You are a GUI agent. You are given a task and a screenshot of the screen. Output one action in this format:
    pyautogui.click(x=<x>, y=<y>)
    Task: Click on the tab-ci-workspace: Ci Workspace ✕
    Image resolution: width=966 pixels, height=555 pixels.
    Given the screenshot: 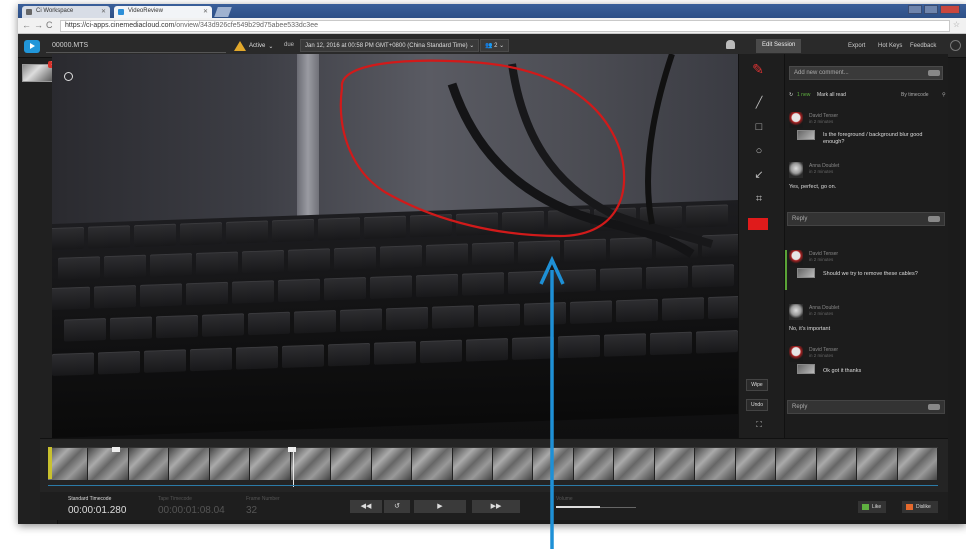 What is the action you would take?
    pyautogui.click(x=66, y=12)
    